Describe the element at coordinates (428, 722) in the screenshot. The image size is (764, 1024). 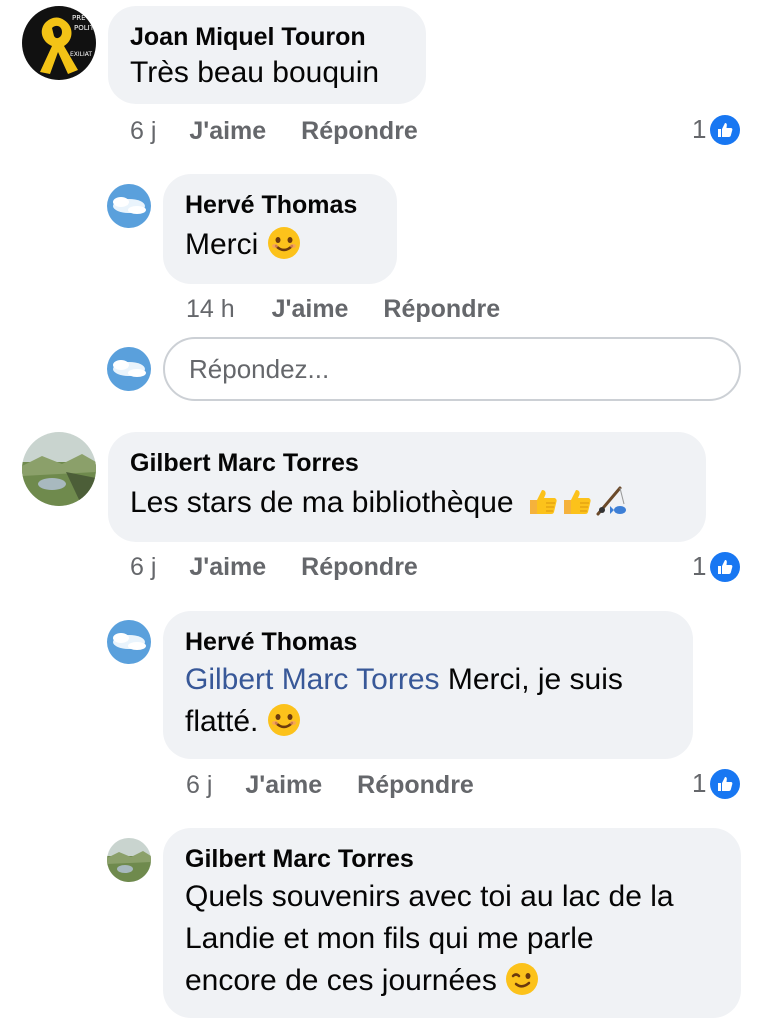
I see `comment-text-row: flatté.` at that location.